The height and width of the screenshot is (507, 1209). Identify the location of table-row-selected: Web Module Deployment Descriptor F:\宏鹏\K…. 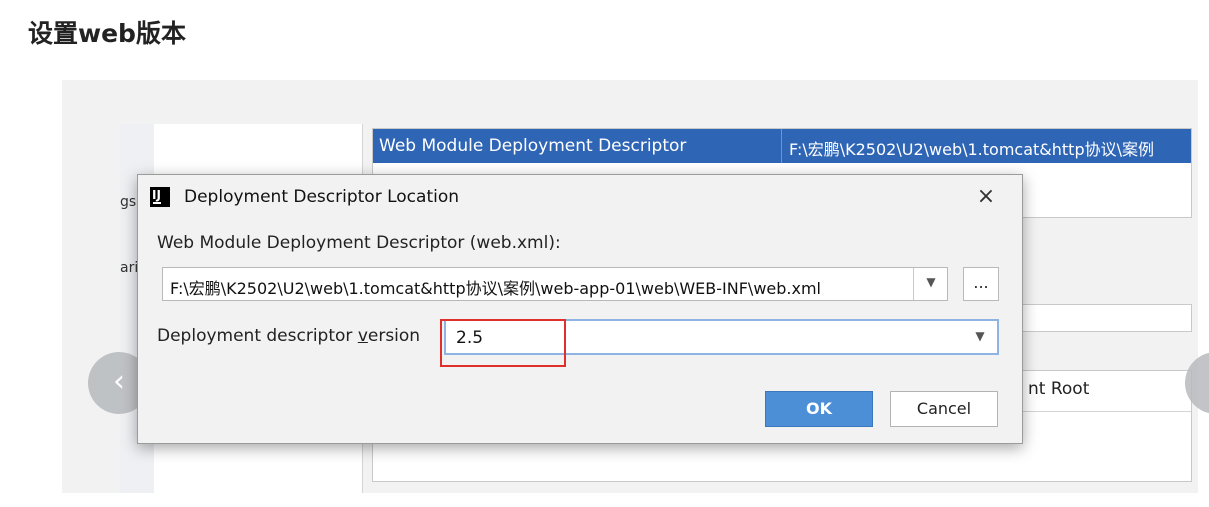
(782, 146).